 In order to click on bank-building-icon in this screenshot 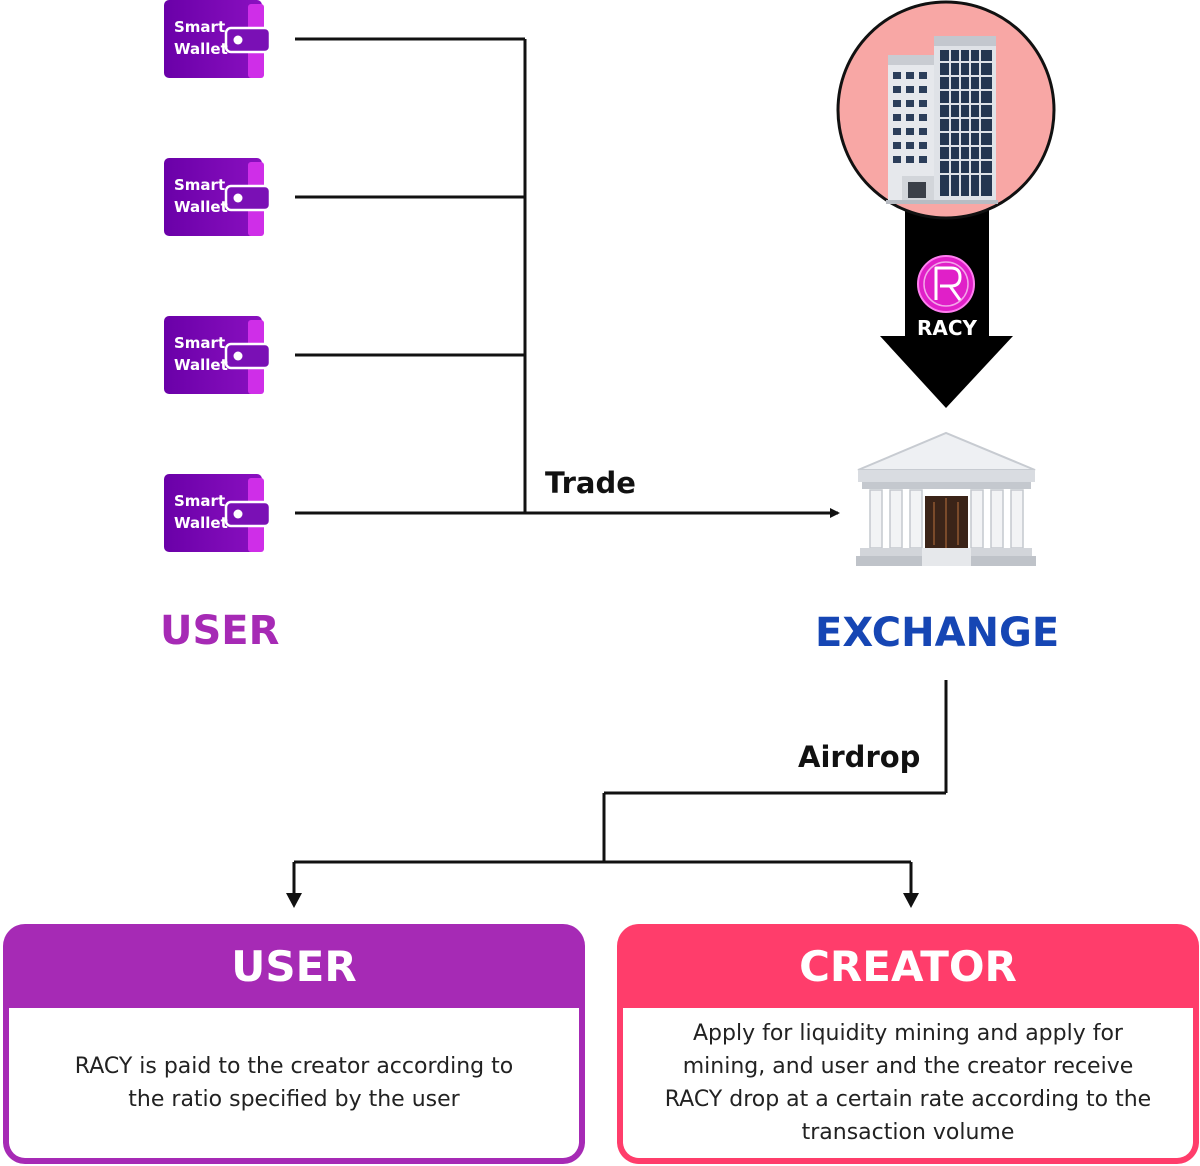, I will do `click(946, 498)`.